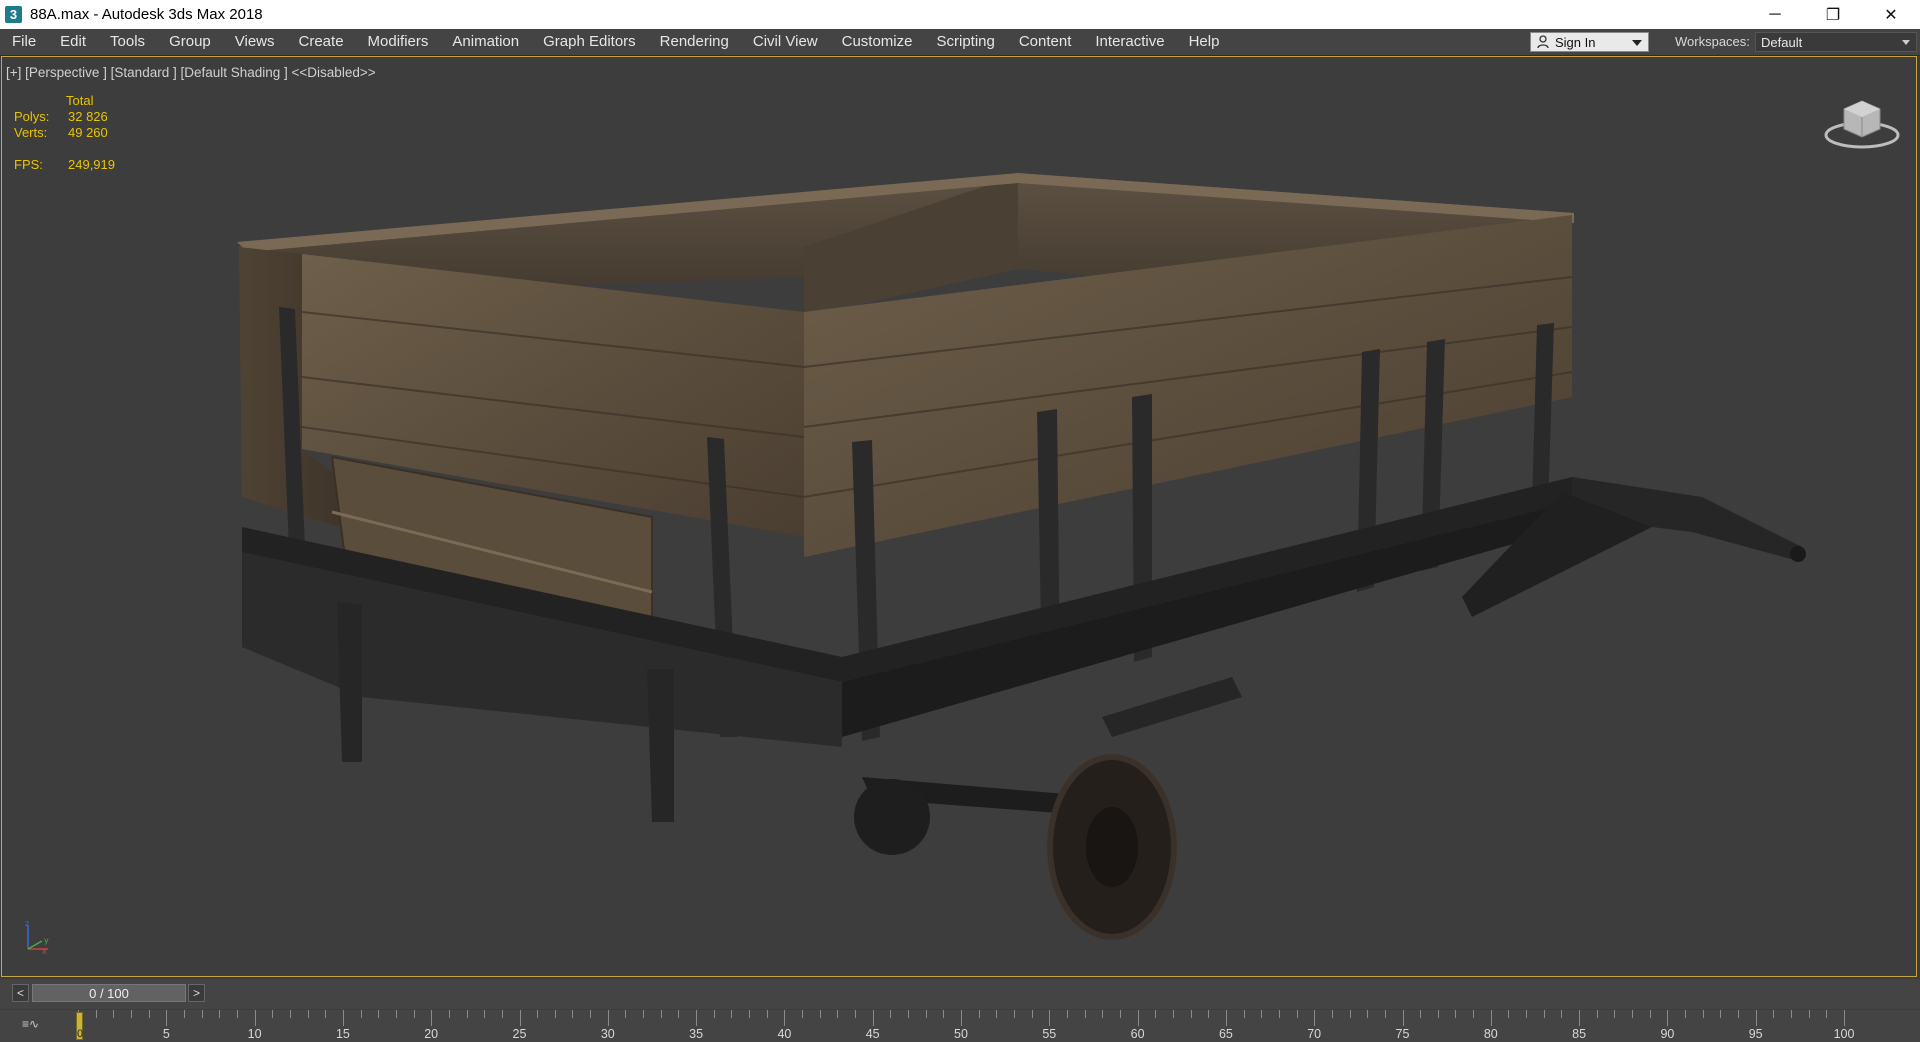 The image size is (1920, 1042). What do you see at coordinates (127, 42) in the screenshot?
I see `menu-tools: Tools` at bounding box center [127, 42].